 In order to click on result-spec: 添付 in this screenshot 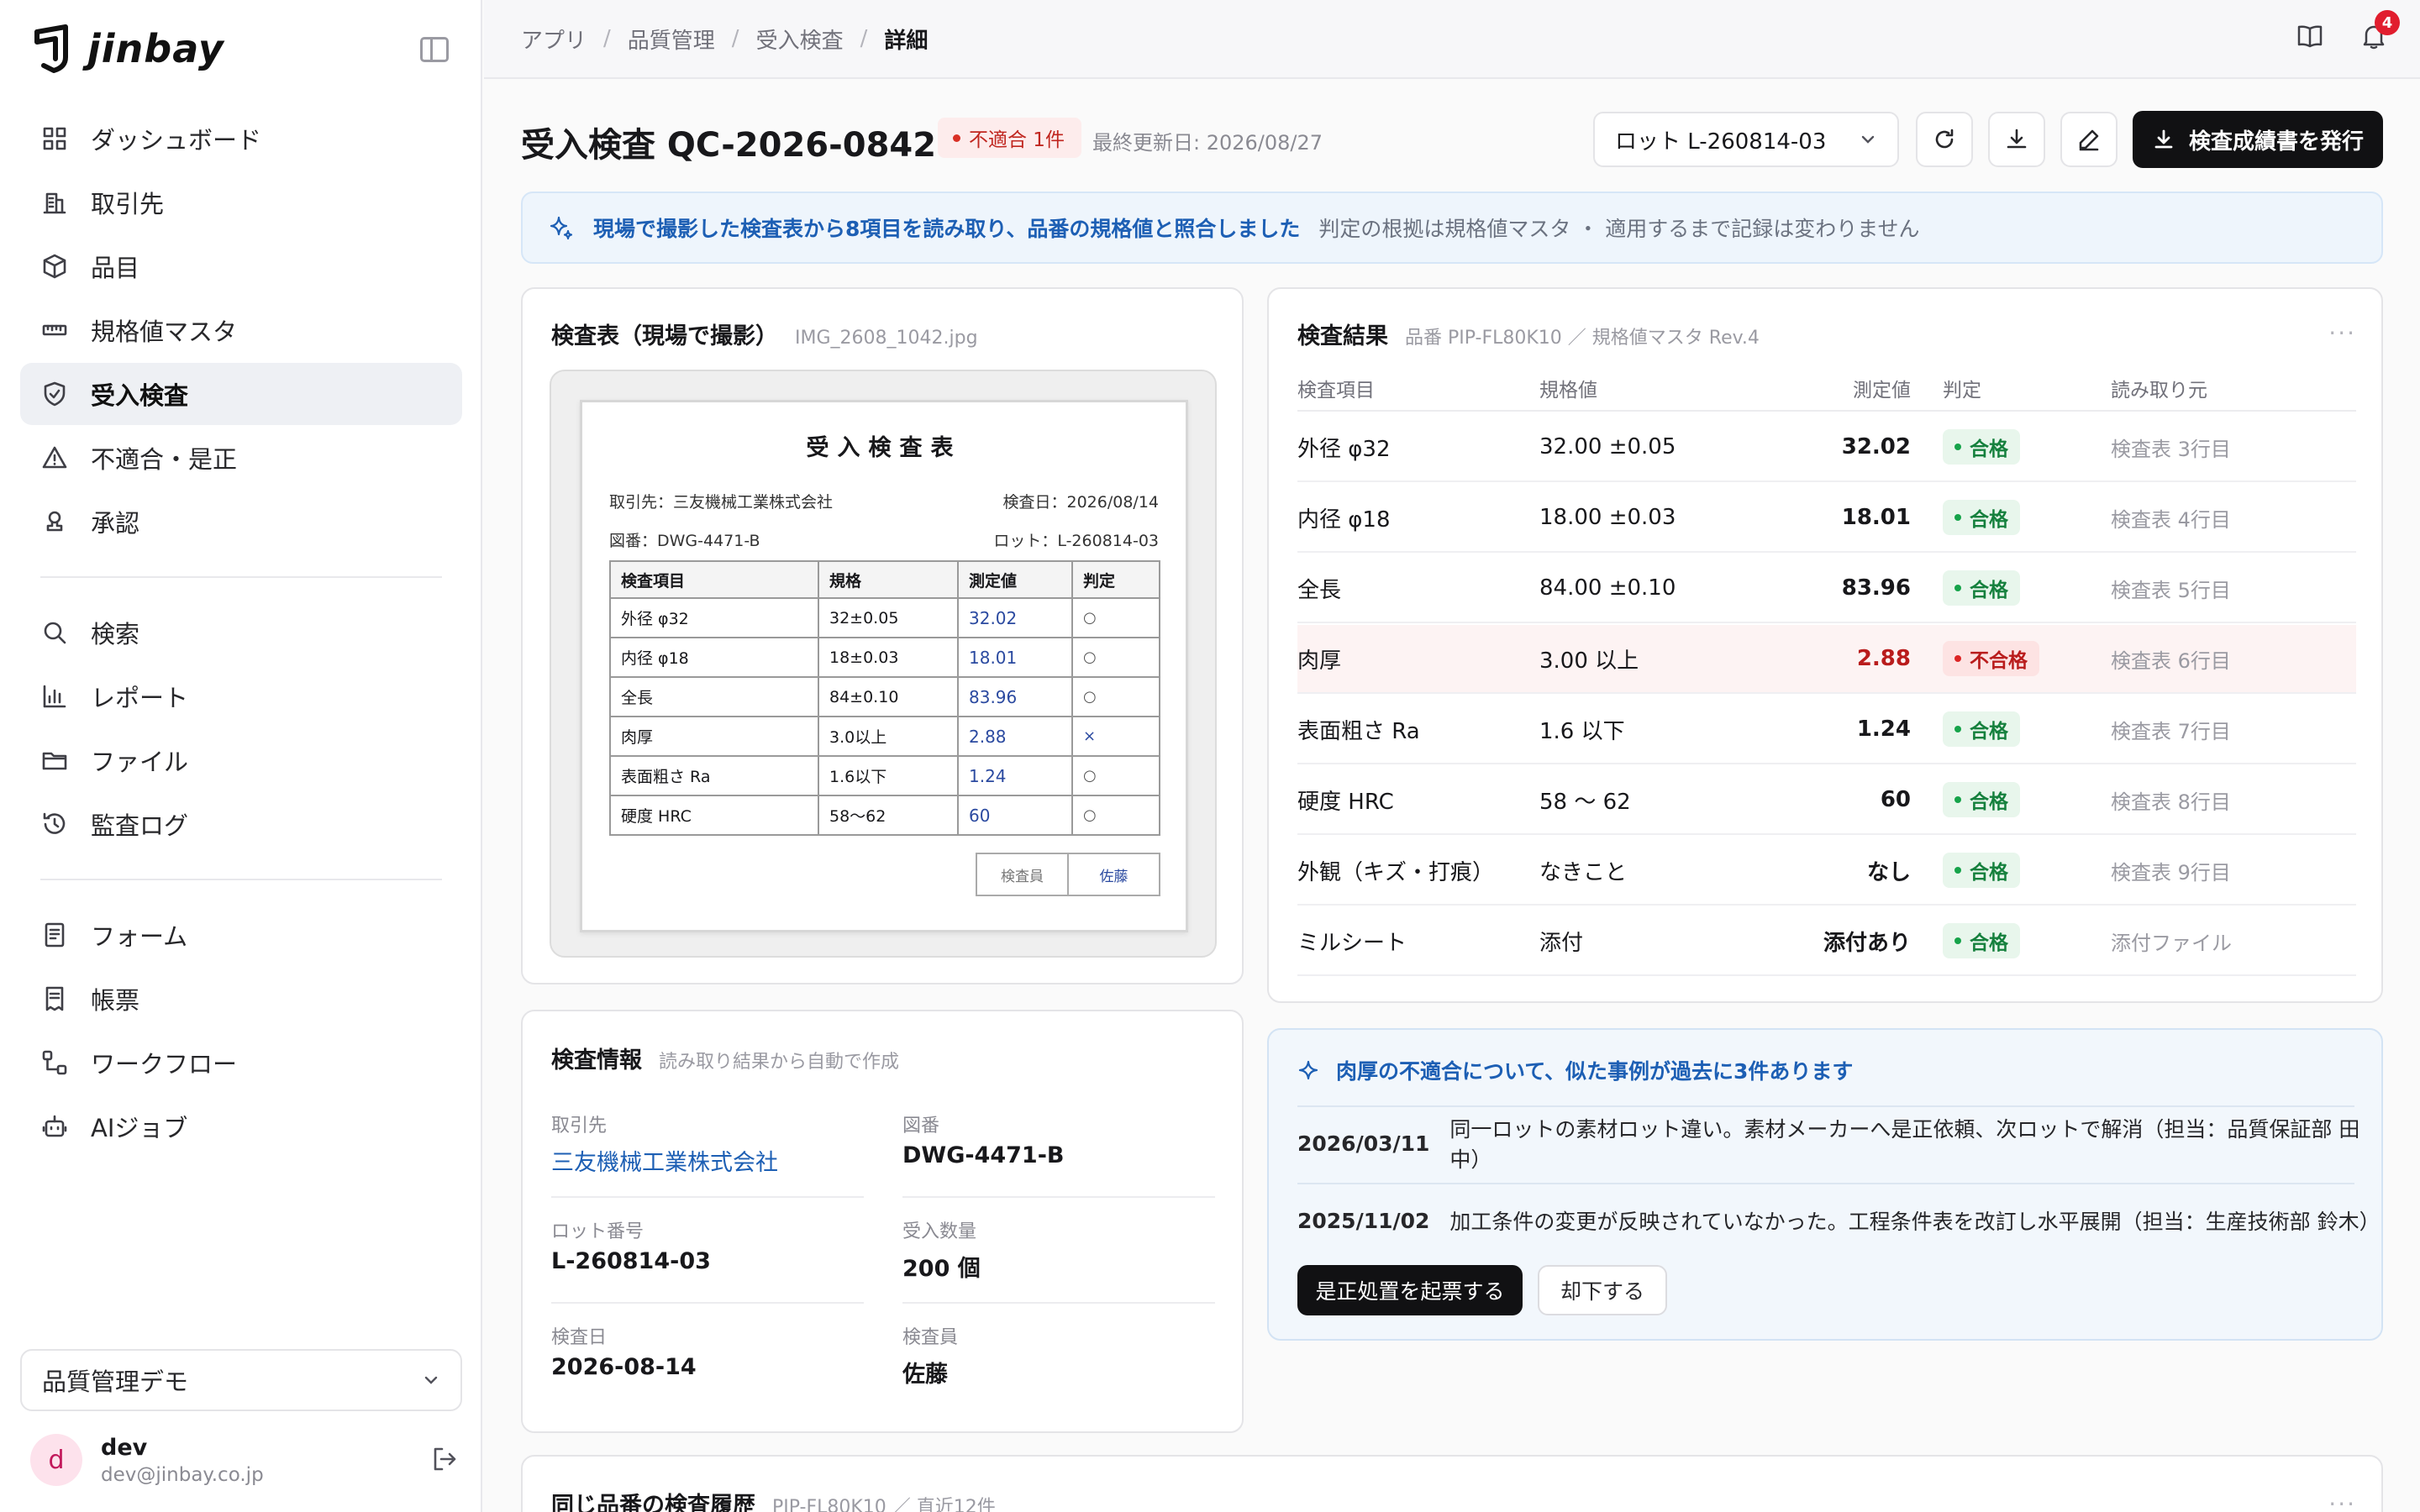, I will do `click(1561, 943)`.